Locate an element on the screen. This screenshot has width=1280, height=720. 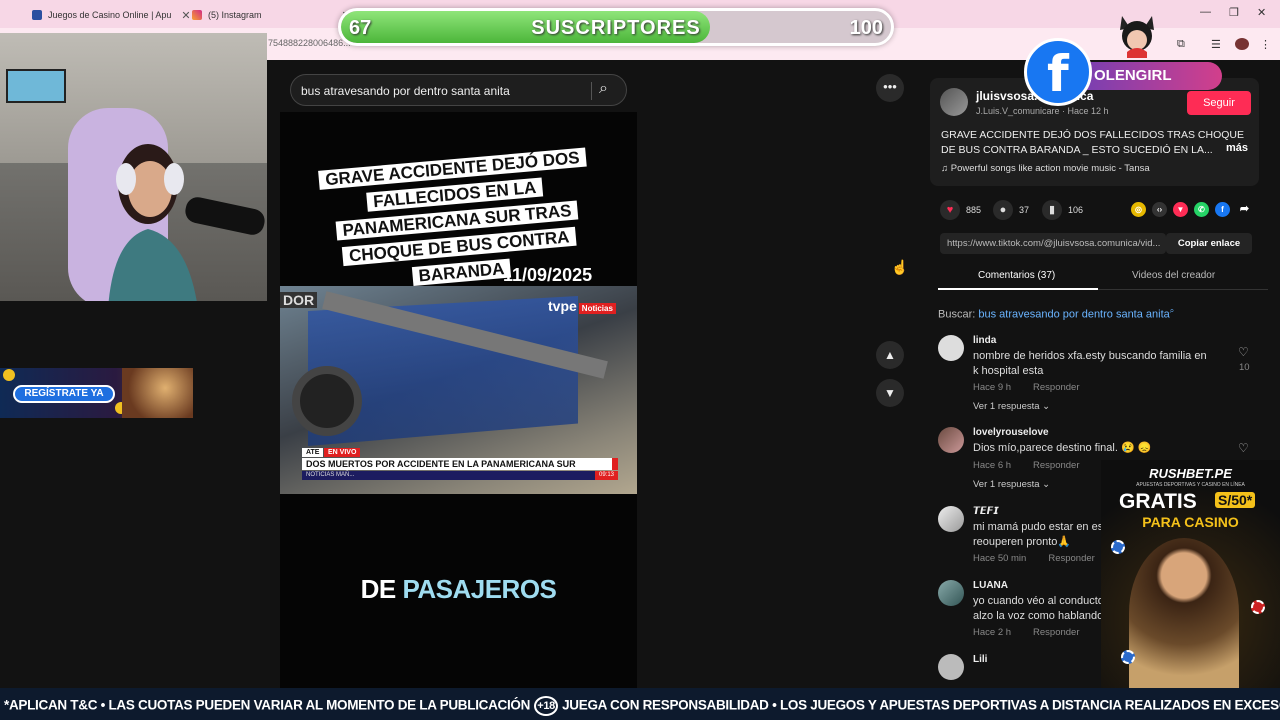
comment-bubble-icon: ● is located at coordinates (1003, 210).